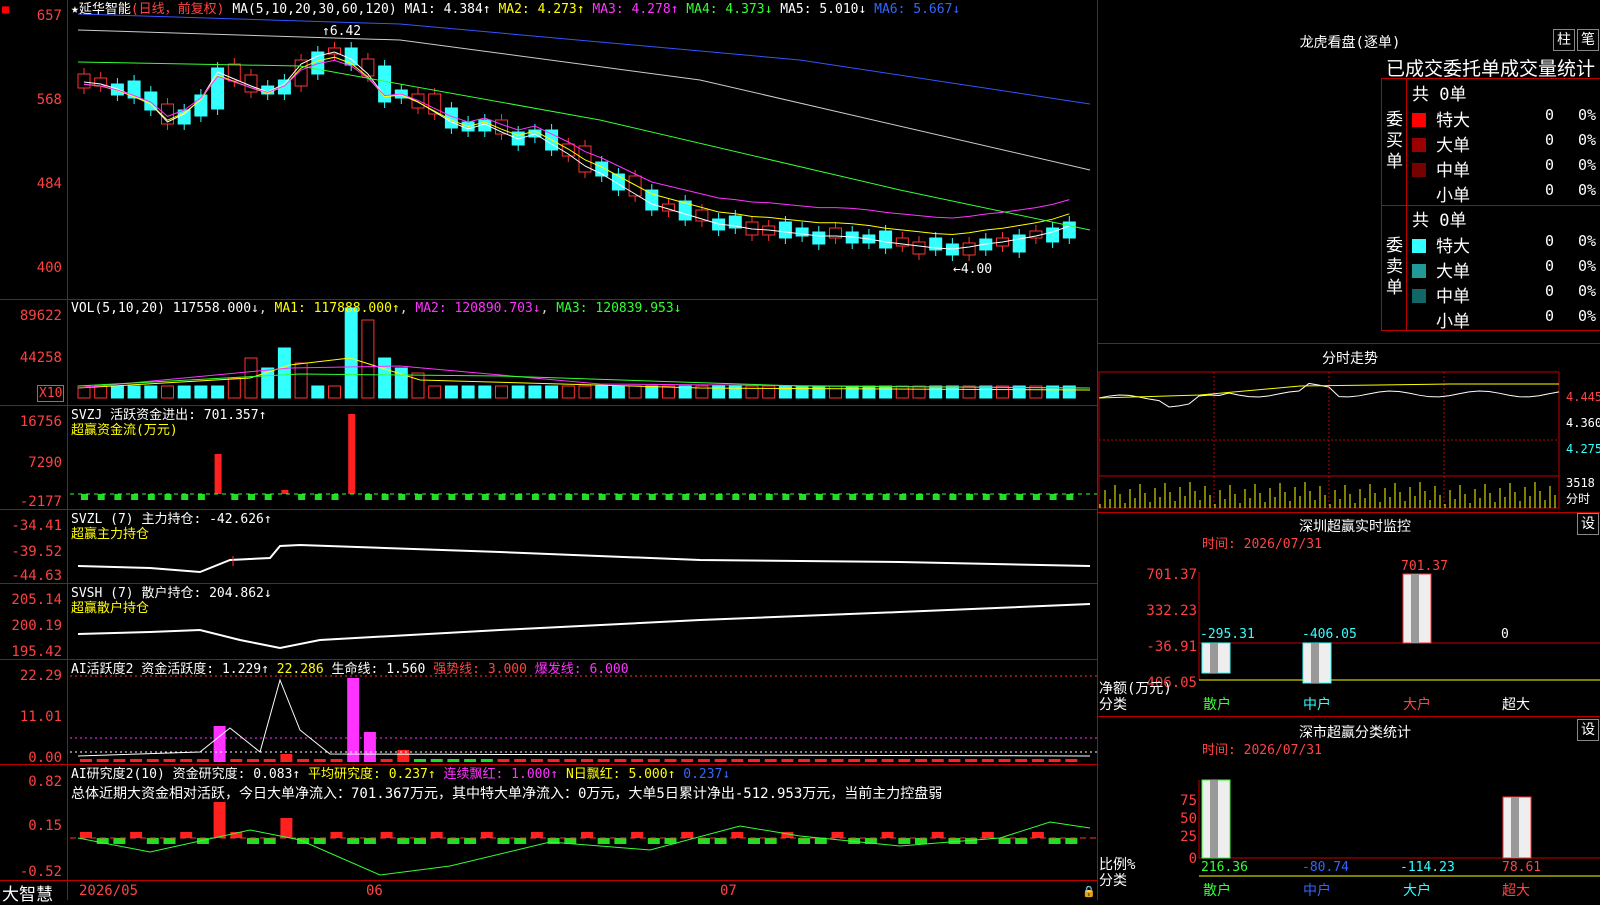  What do you see at coordinates (1424, 566) in the screenshot?
I see `monitor-value-label: 701.37` at bounding box center [1424, 566].